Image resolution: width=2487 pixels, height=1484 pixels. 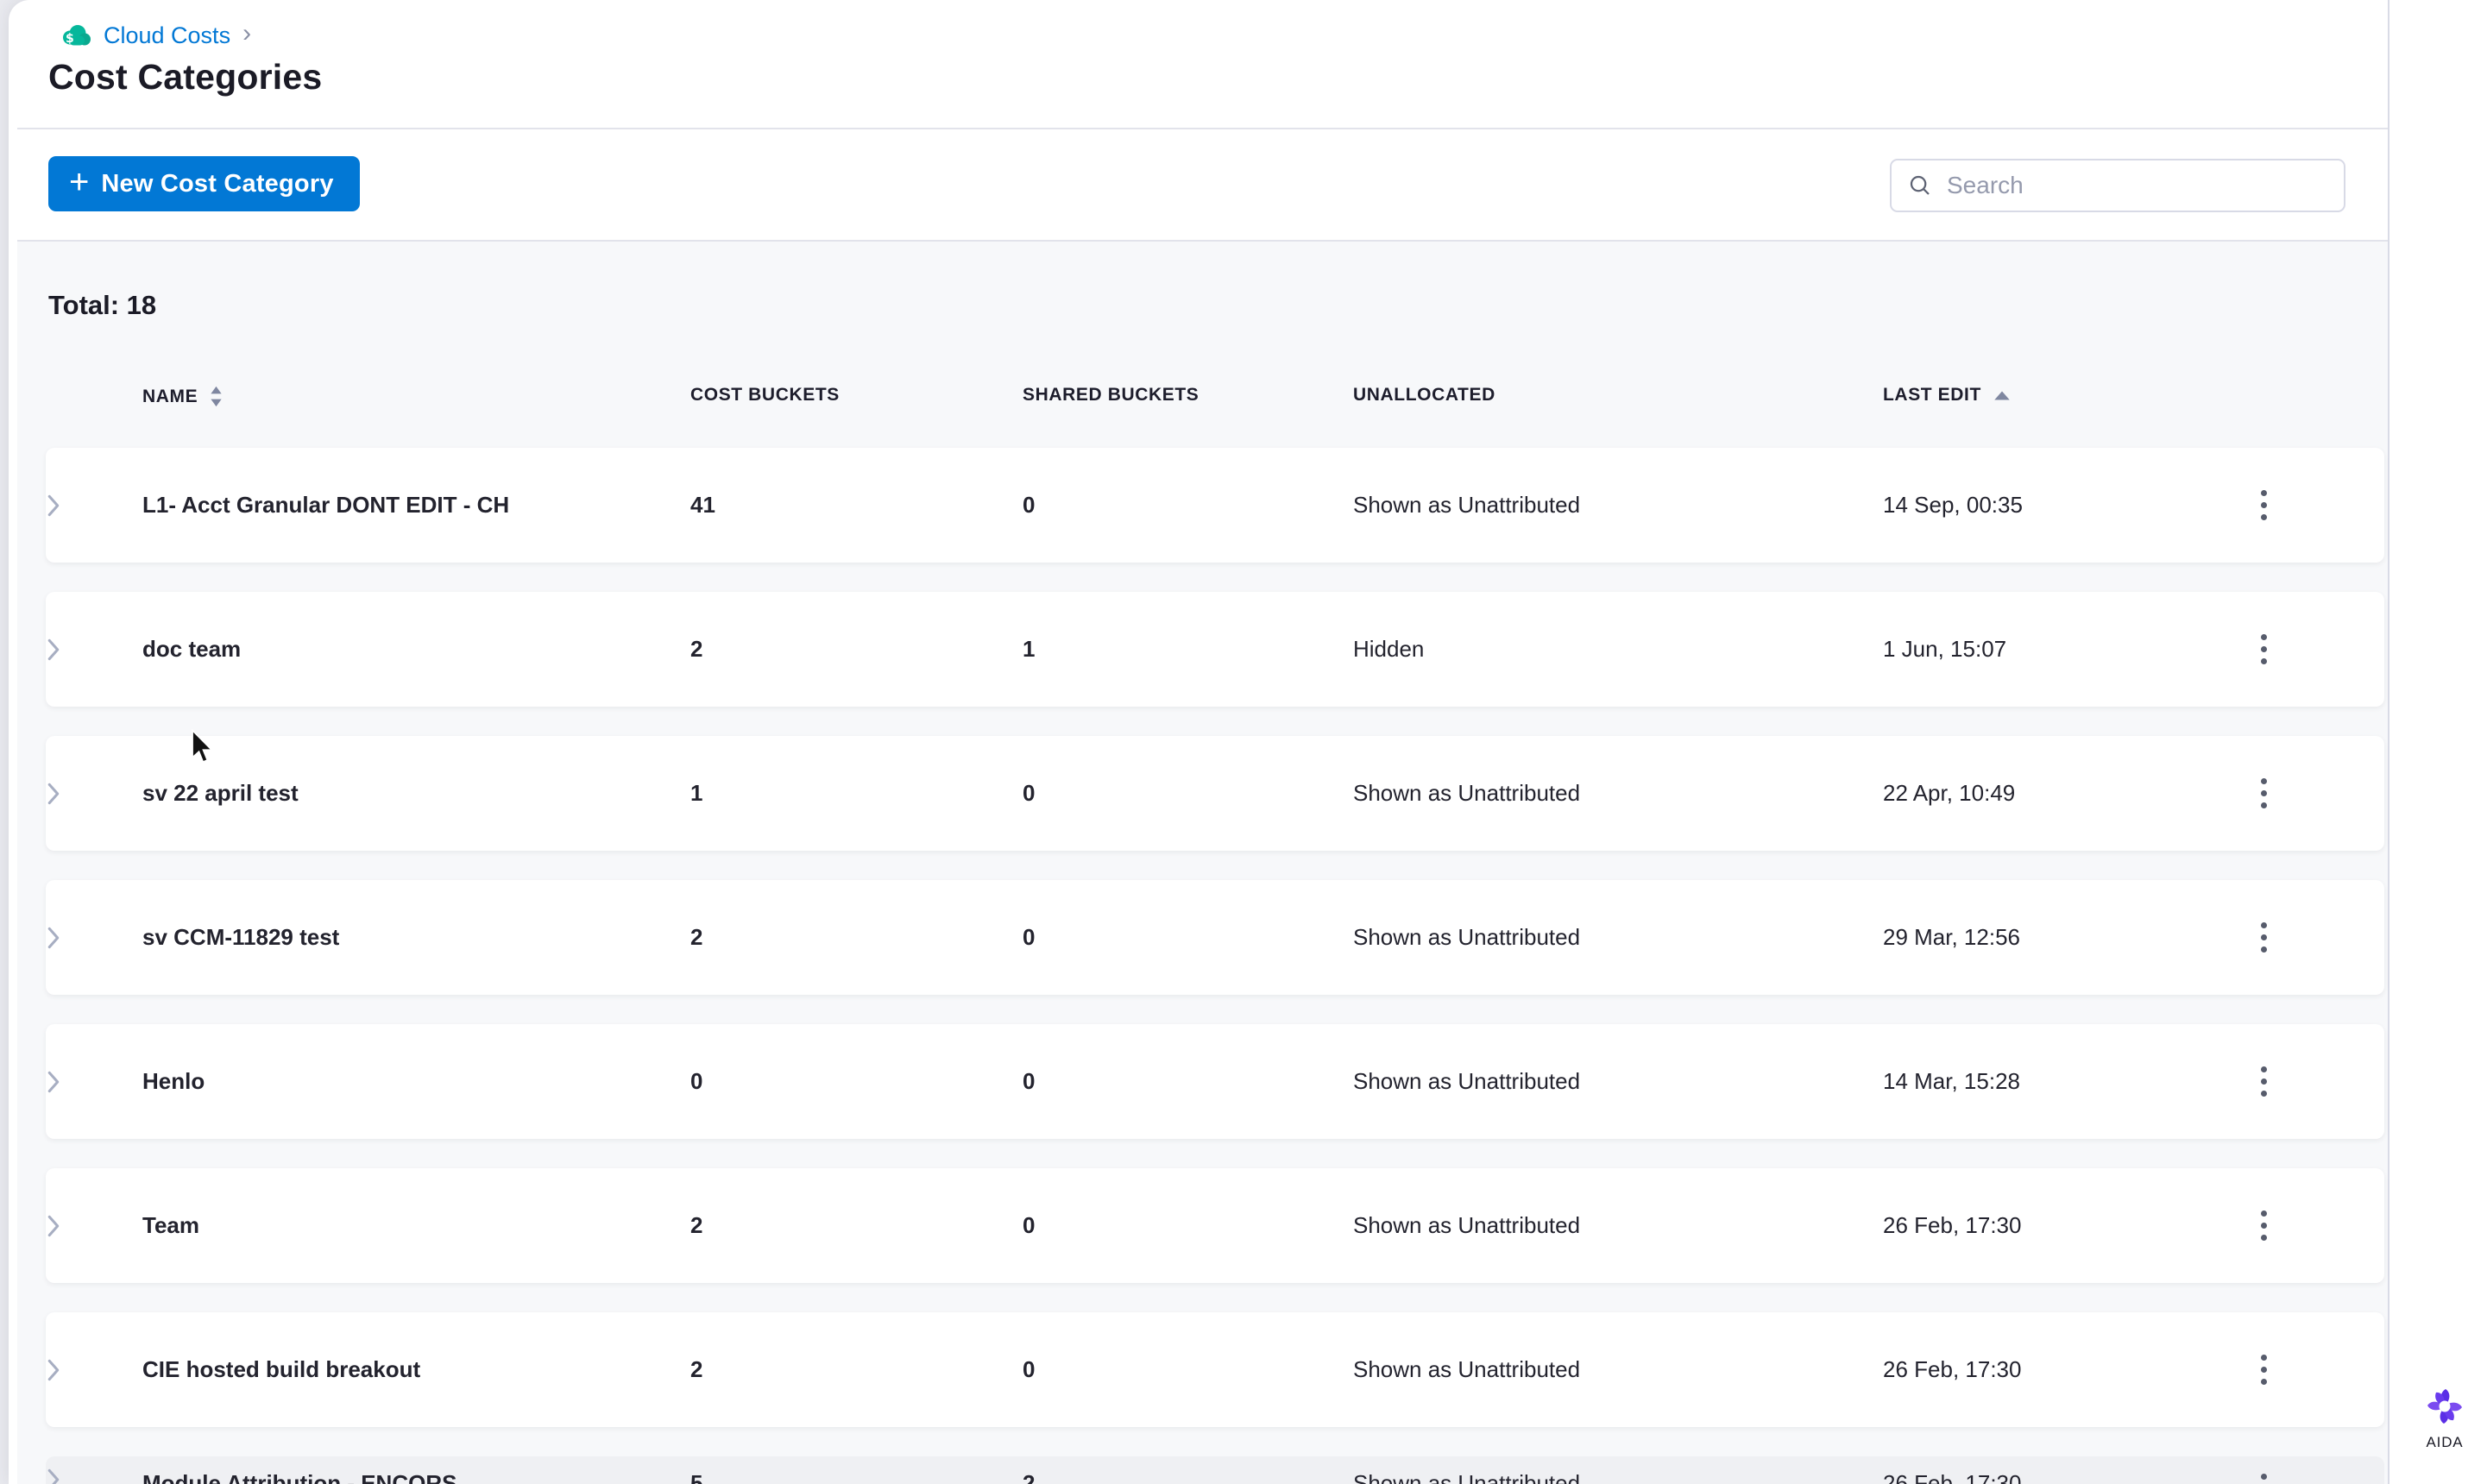 I want to click on sort-both-icon, so click(x=216, y=396).